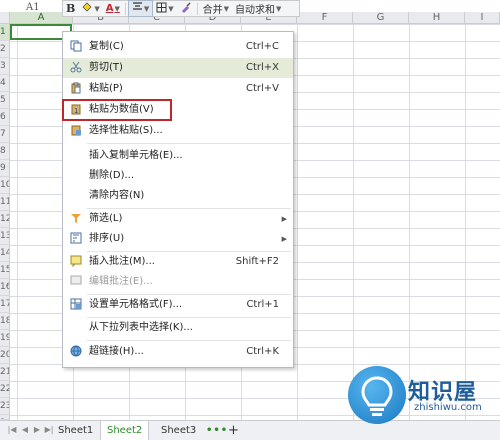 This screenshot has width=500, height=440. Describe the element at coordinates (87, 8) in the screenshot. I see `paint-bucket-icon` at that location.